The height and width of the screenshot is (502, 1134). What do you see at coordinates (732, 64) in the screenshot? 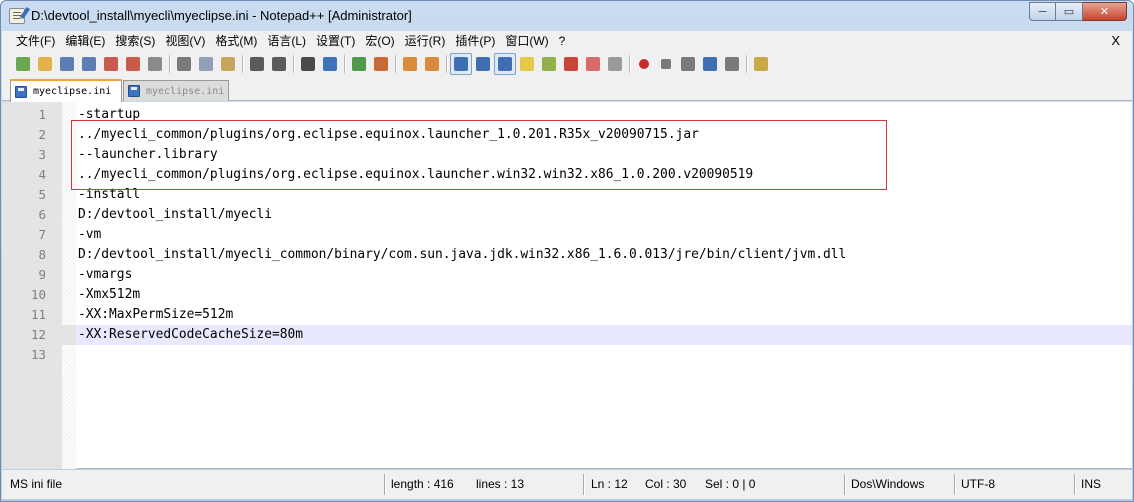
I see `save-macro-button` at bounding box center [732, 64].